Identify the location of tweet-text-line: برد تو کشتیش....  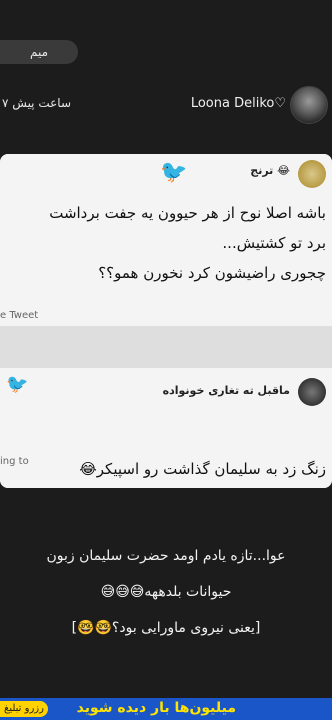
(274, 243).